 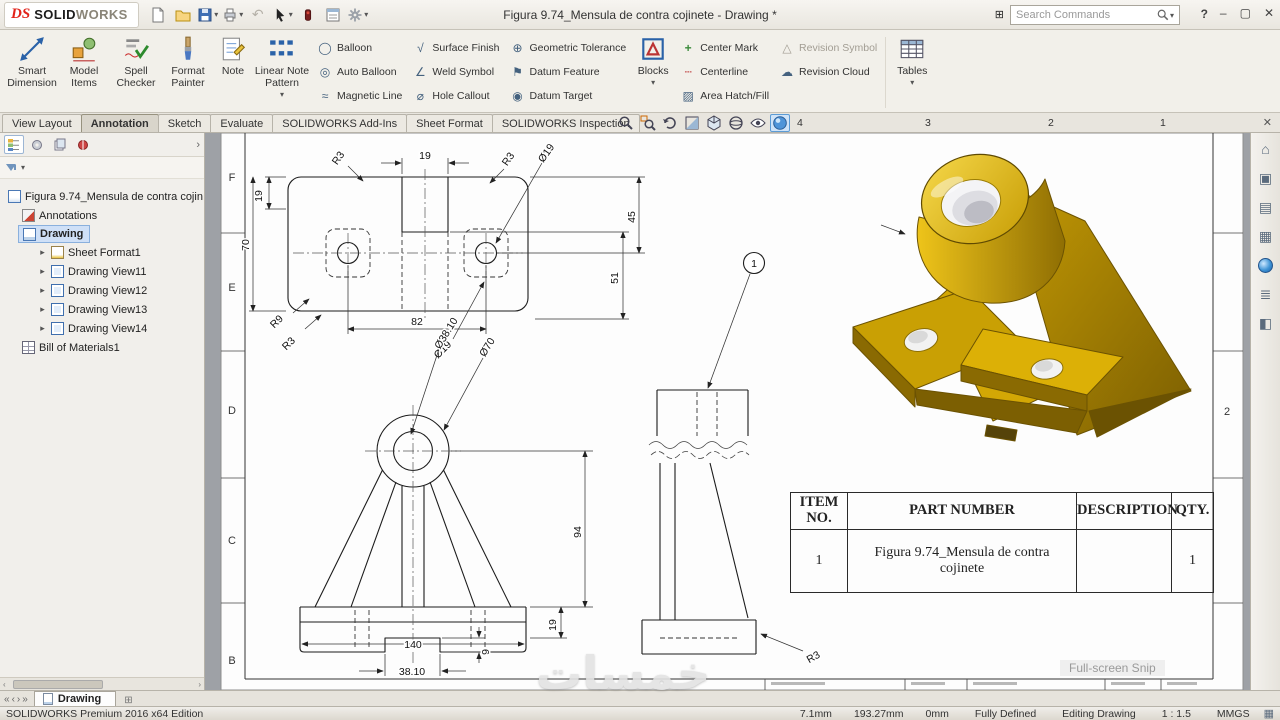 I want to click on spell-checker-button: Spell Checker, so click(x=136, y=72).